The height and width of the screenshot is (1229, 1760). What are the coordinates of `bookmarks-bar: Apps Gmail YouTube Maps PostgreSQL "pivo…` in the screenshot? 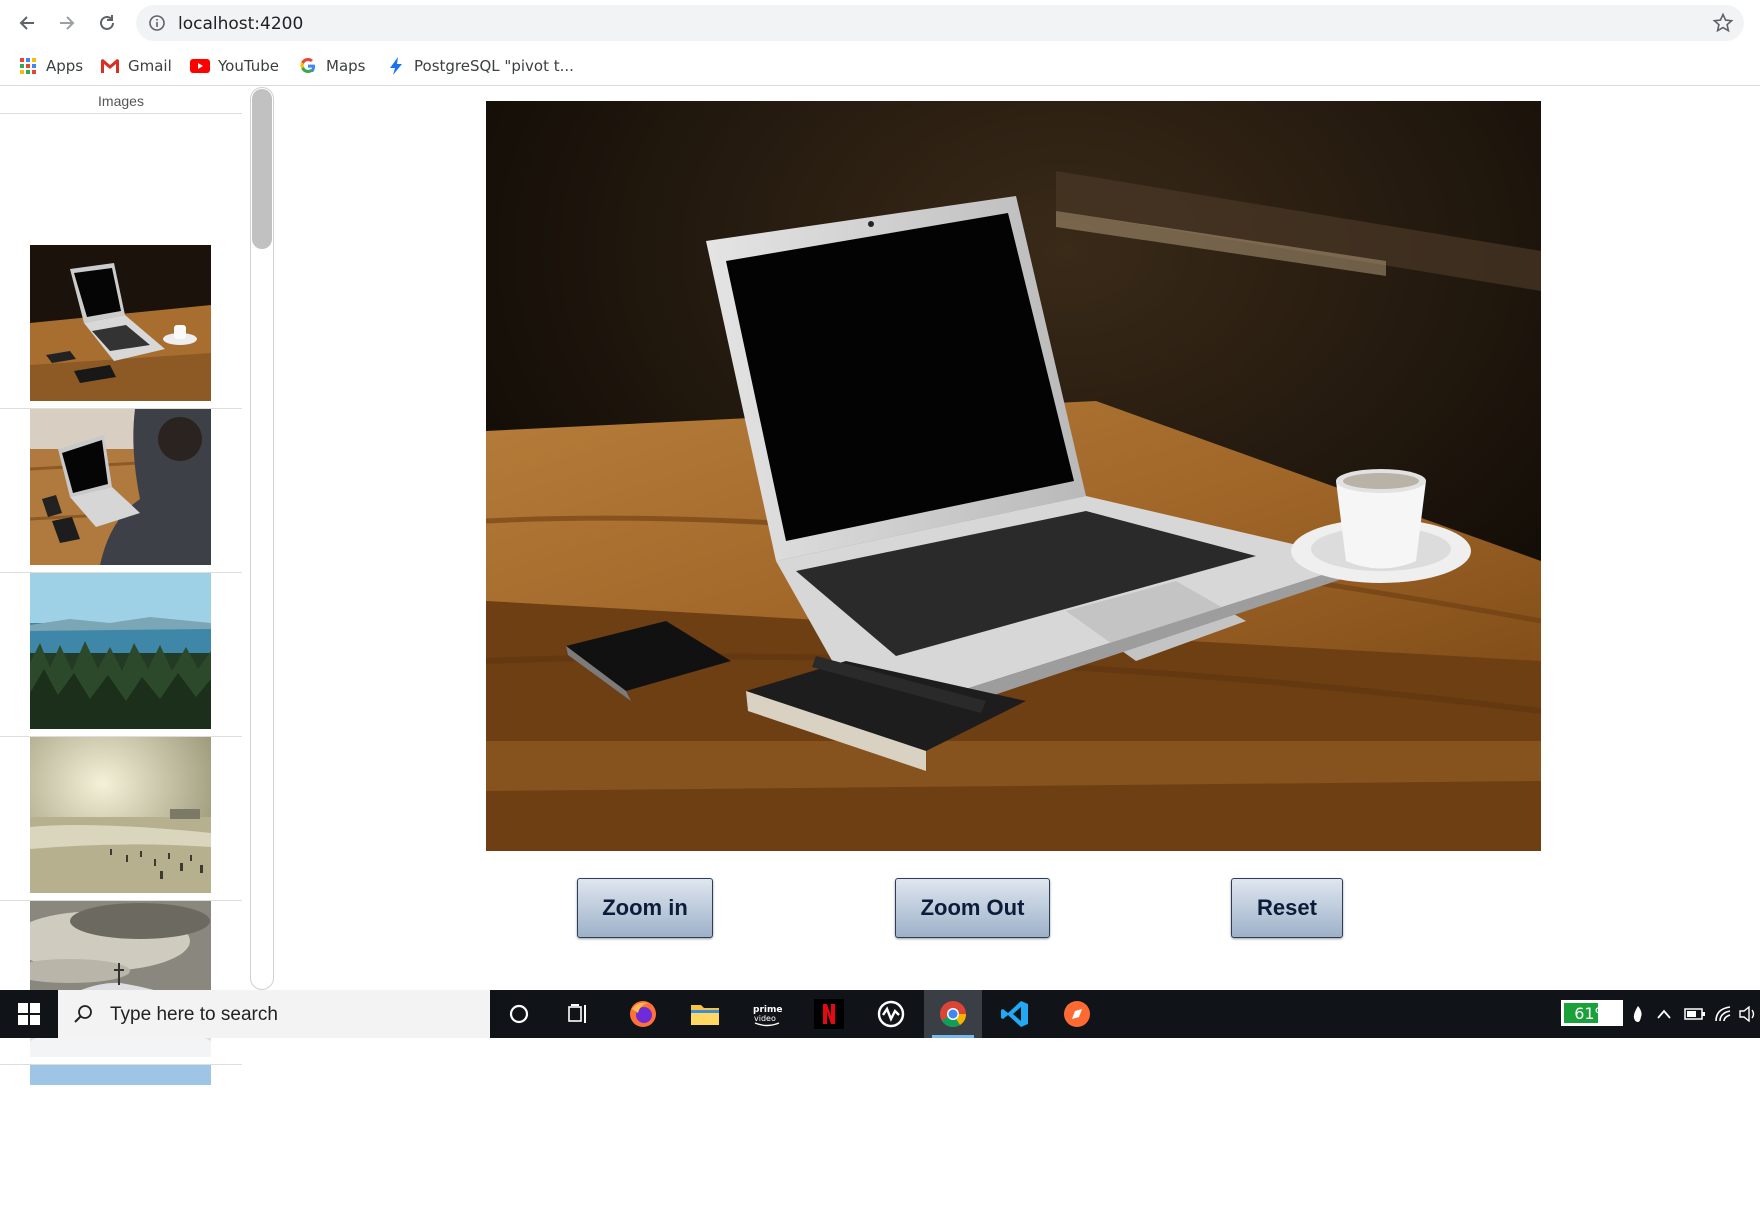 It's located at (880, 66).